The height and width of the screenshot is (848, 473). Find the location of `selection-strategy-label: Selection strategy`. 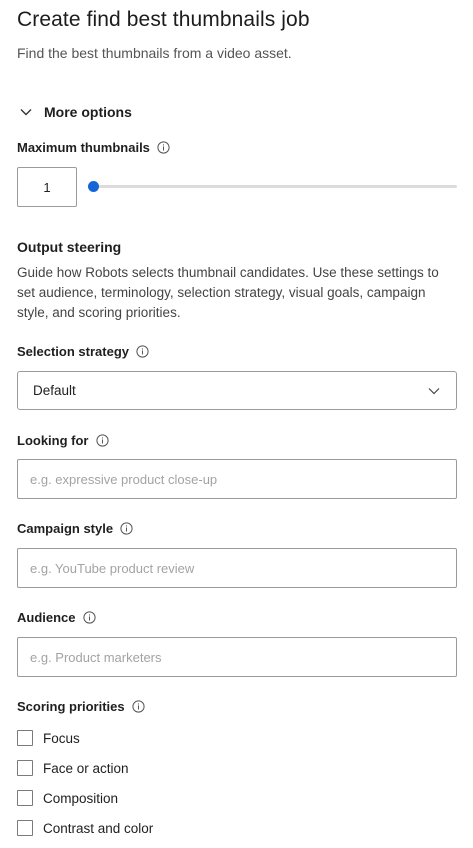

selection-strategy-label: Selection strategy is located at coordinates (83, 351).